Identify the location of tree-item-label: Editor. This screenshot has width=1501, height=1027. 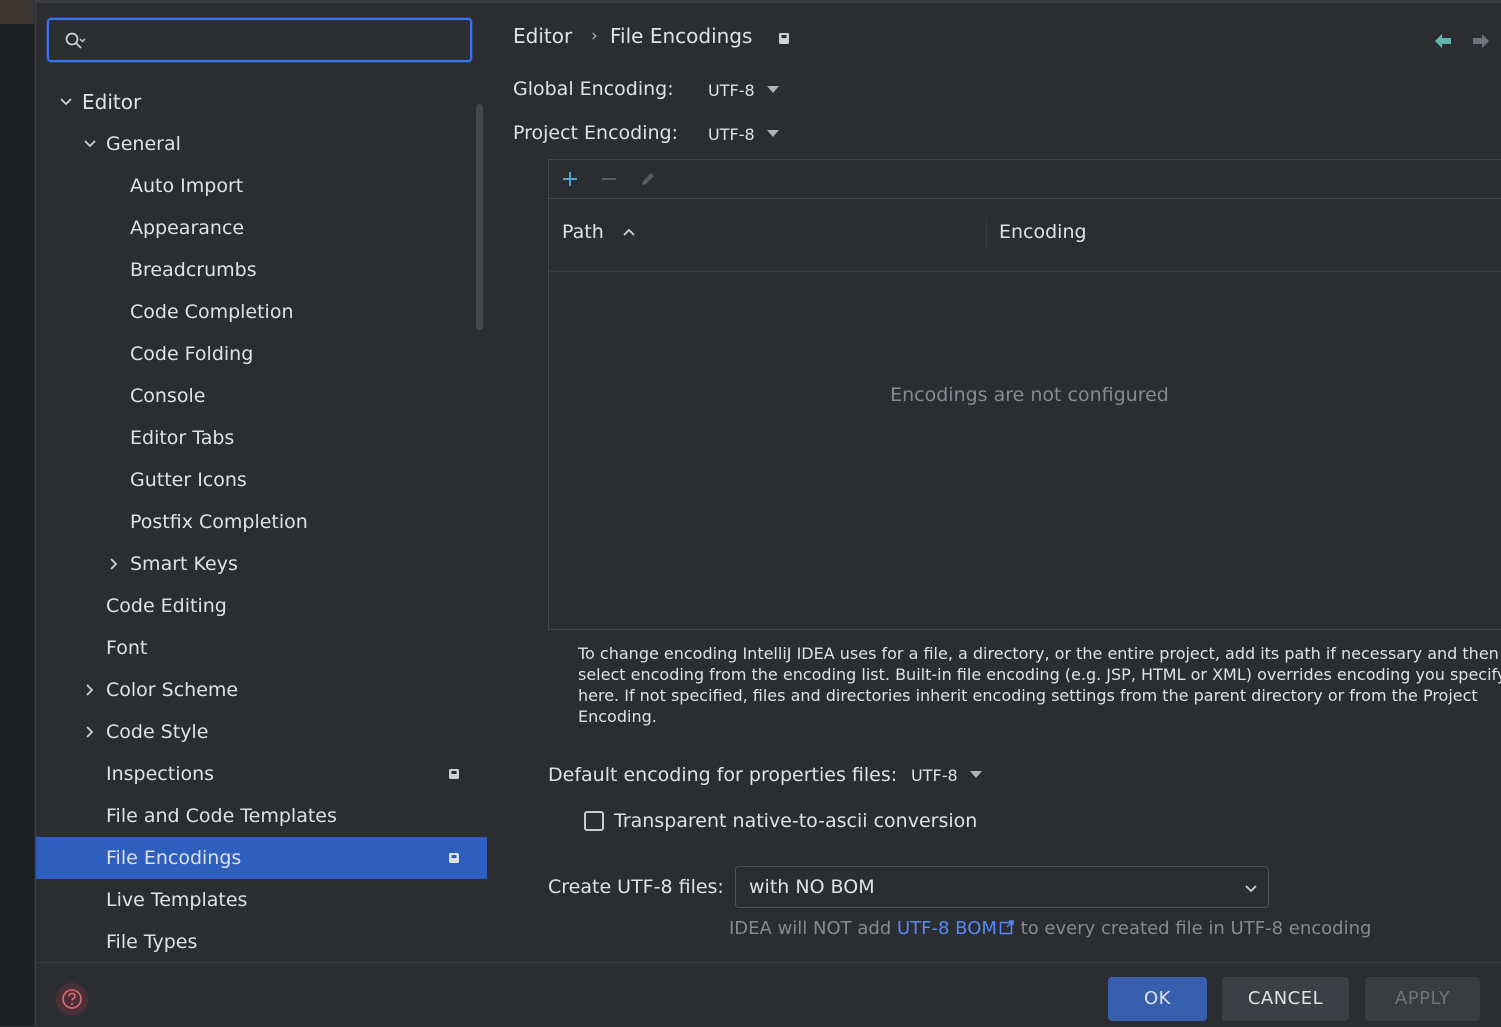
(112, 102).